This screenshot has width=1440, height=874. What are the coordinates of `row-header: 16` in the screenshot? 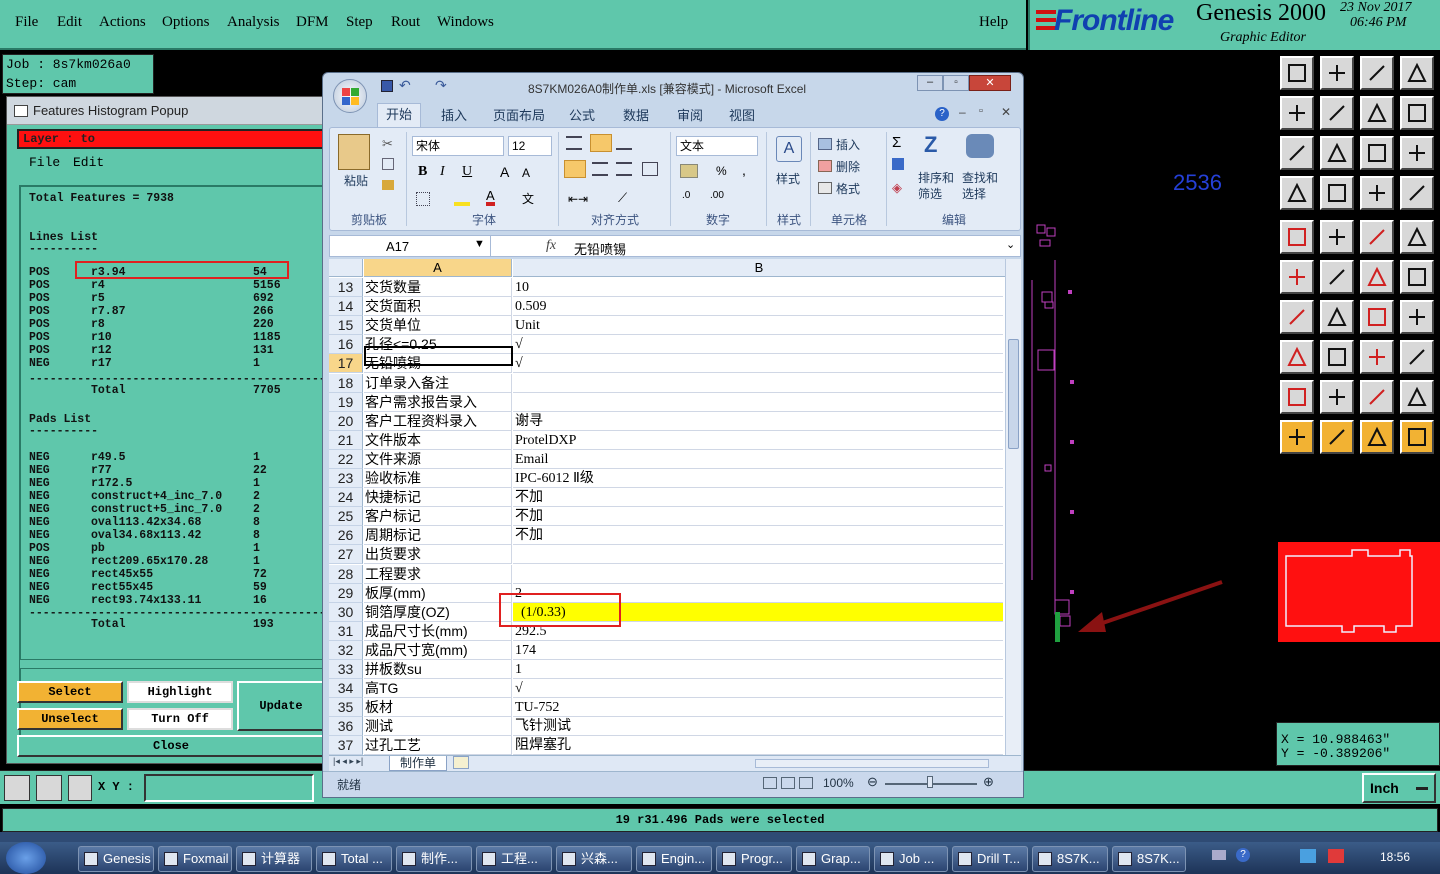 It's located at (346, 345).